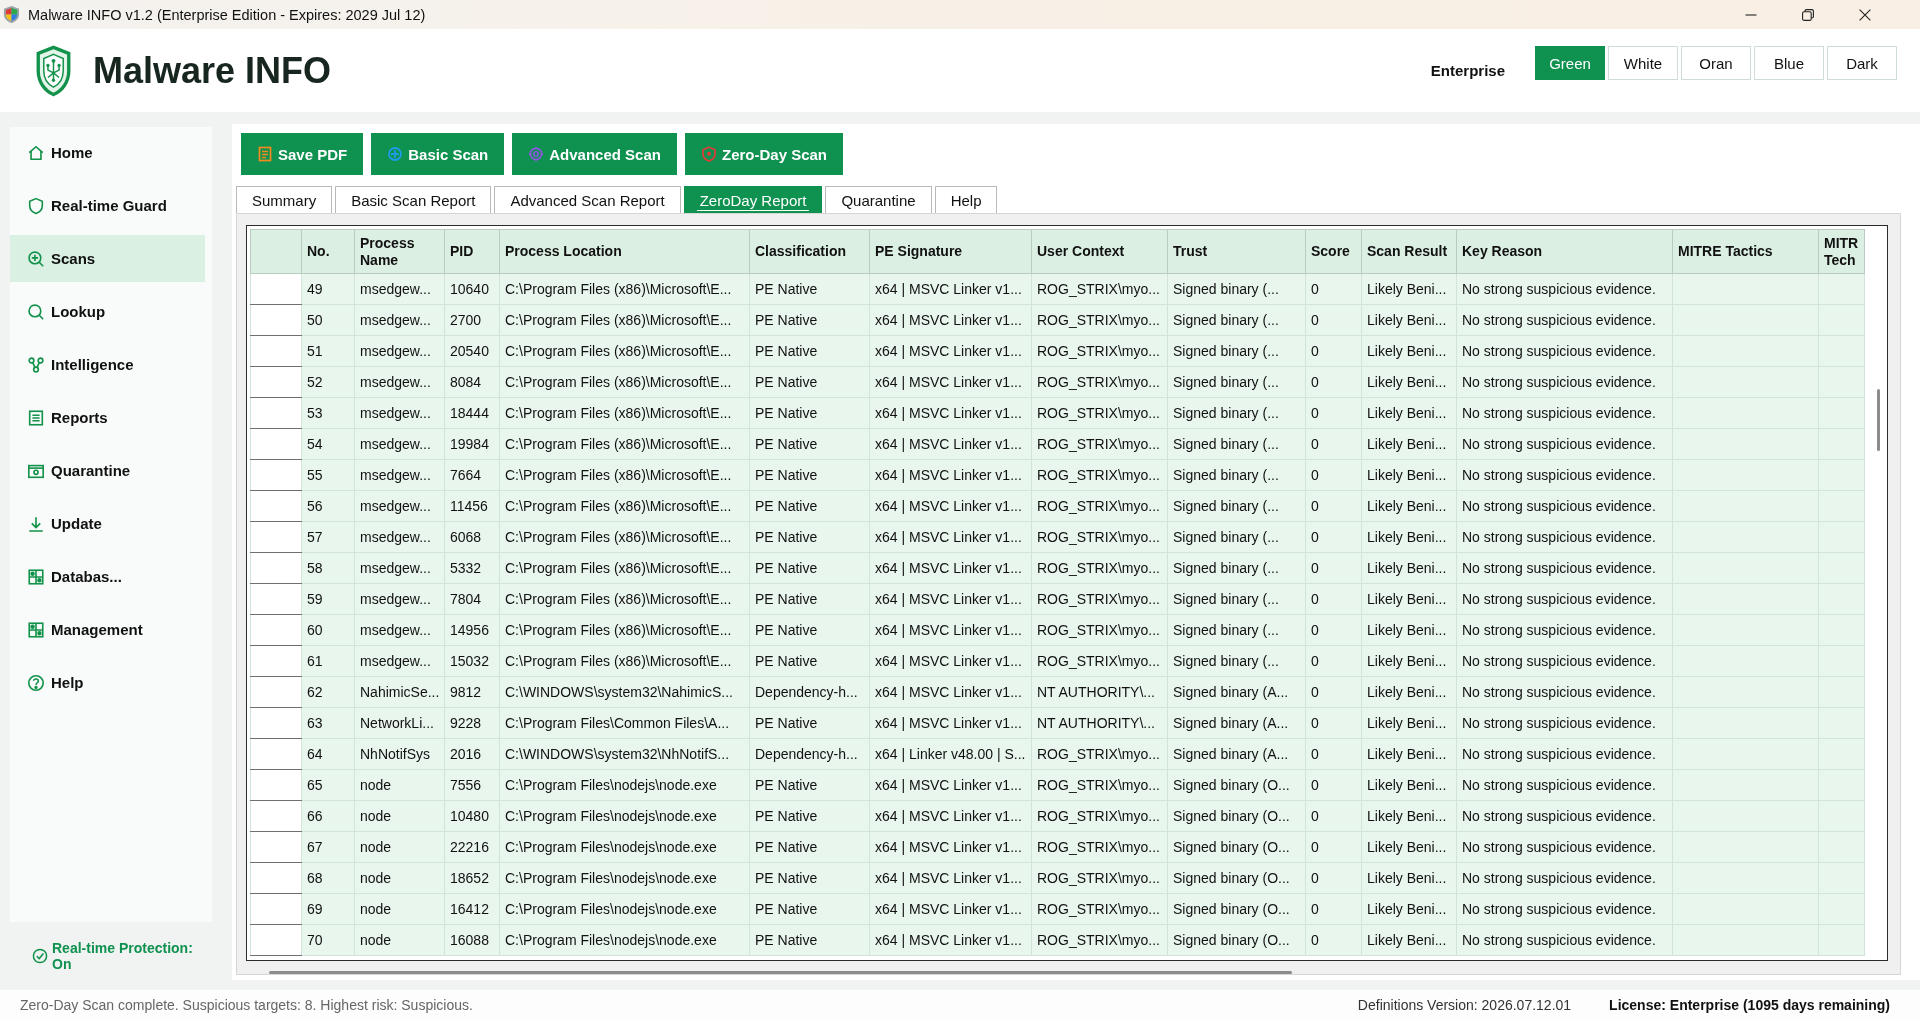 The image size is (1920, 1020). Describe the element at coordinates (1864, 14) in the screenshot. I see `close-icon` at that location.